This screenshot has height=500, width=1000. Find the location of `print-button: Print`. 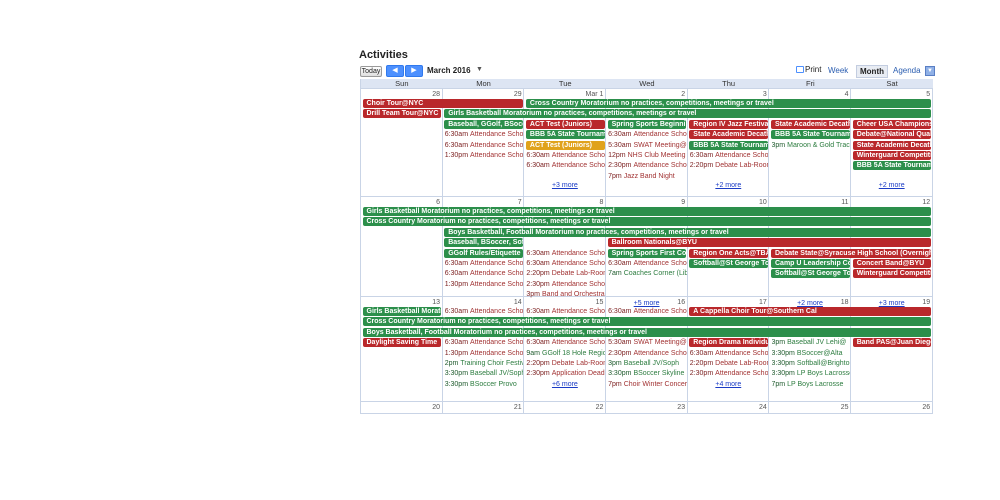

print-button: Print is located at coordinates (808, 69).